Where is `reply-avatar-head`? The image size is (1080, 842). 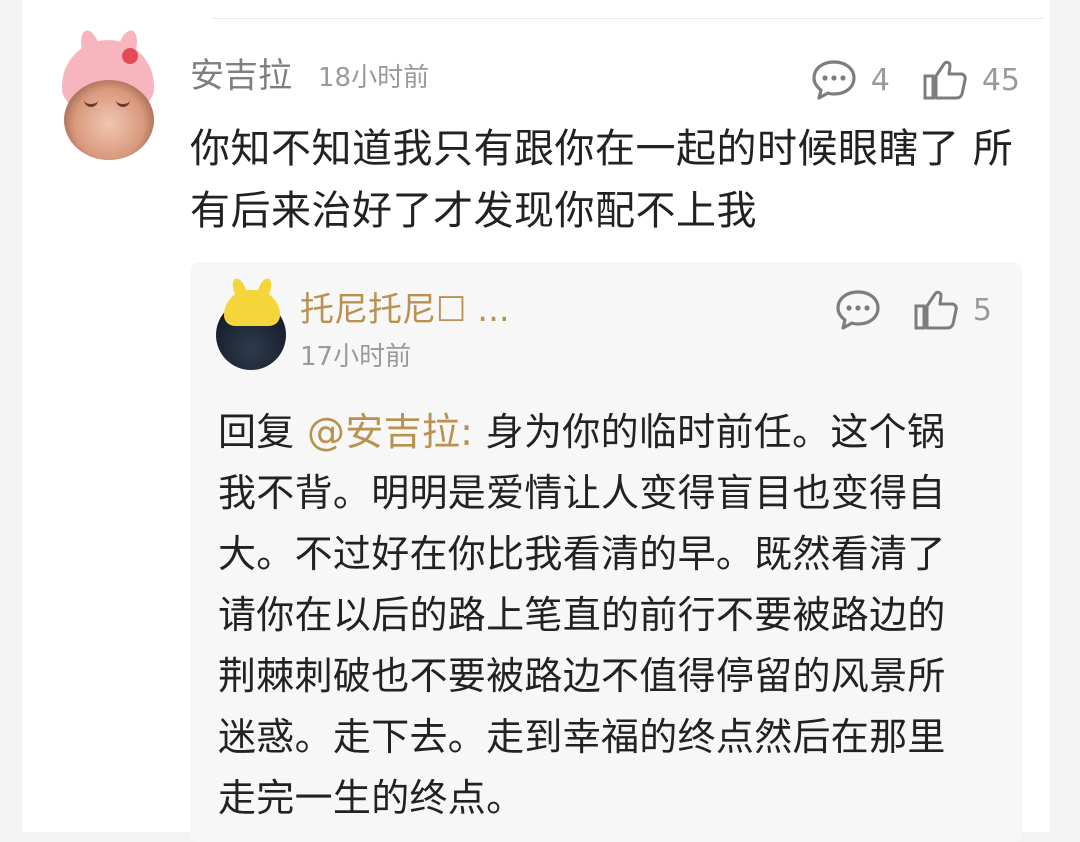
reply-avatar-head is located at coordinates (252, 308).